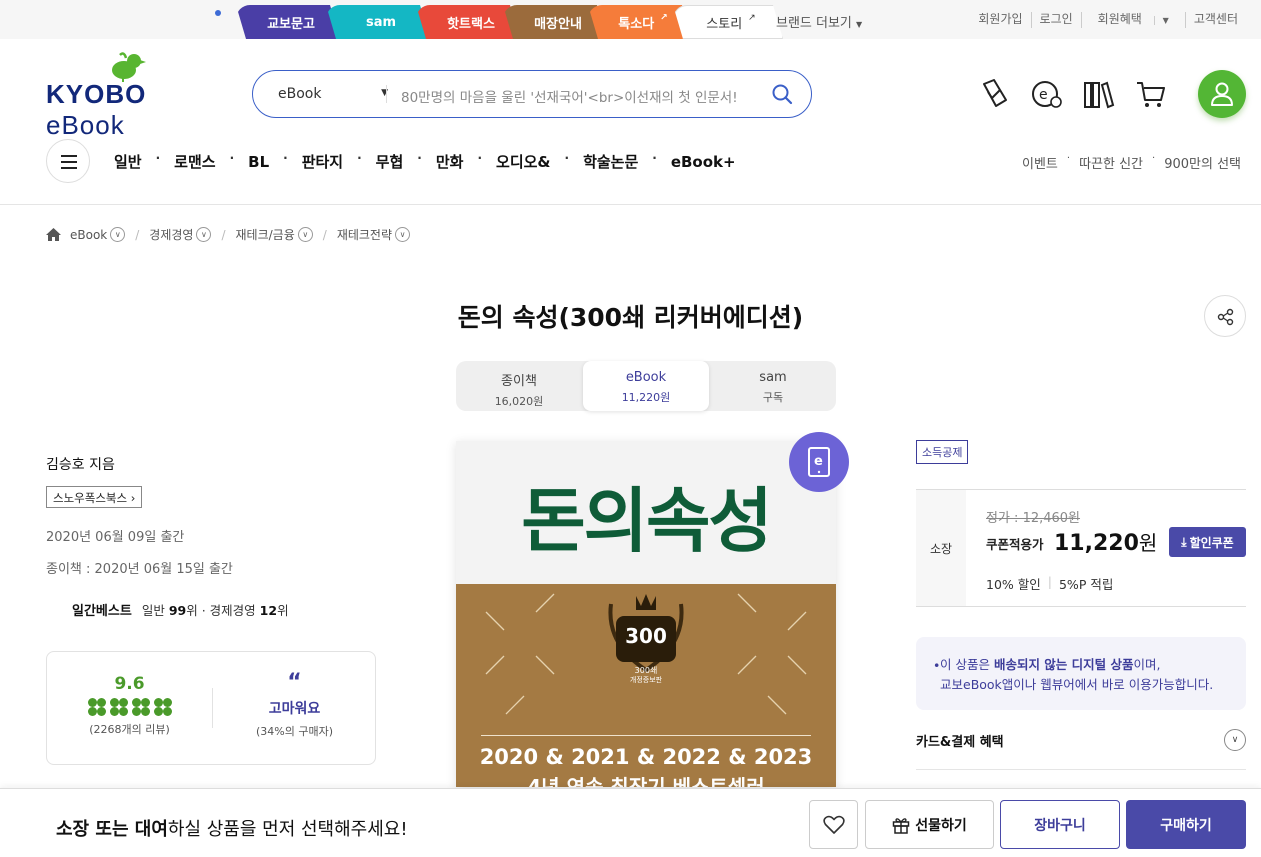  Describe the element at coordinates (322, 161) in the screenshot. I see `nav-item-fantasy: 판타지` at that location.